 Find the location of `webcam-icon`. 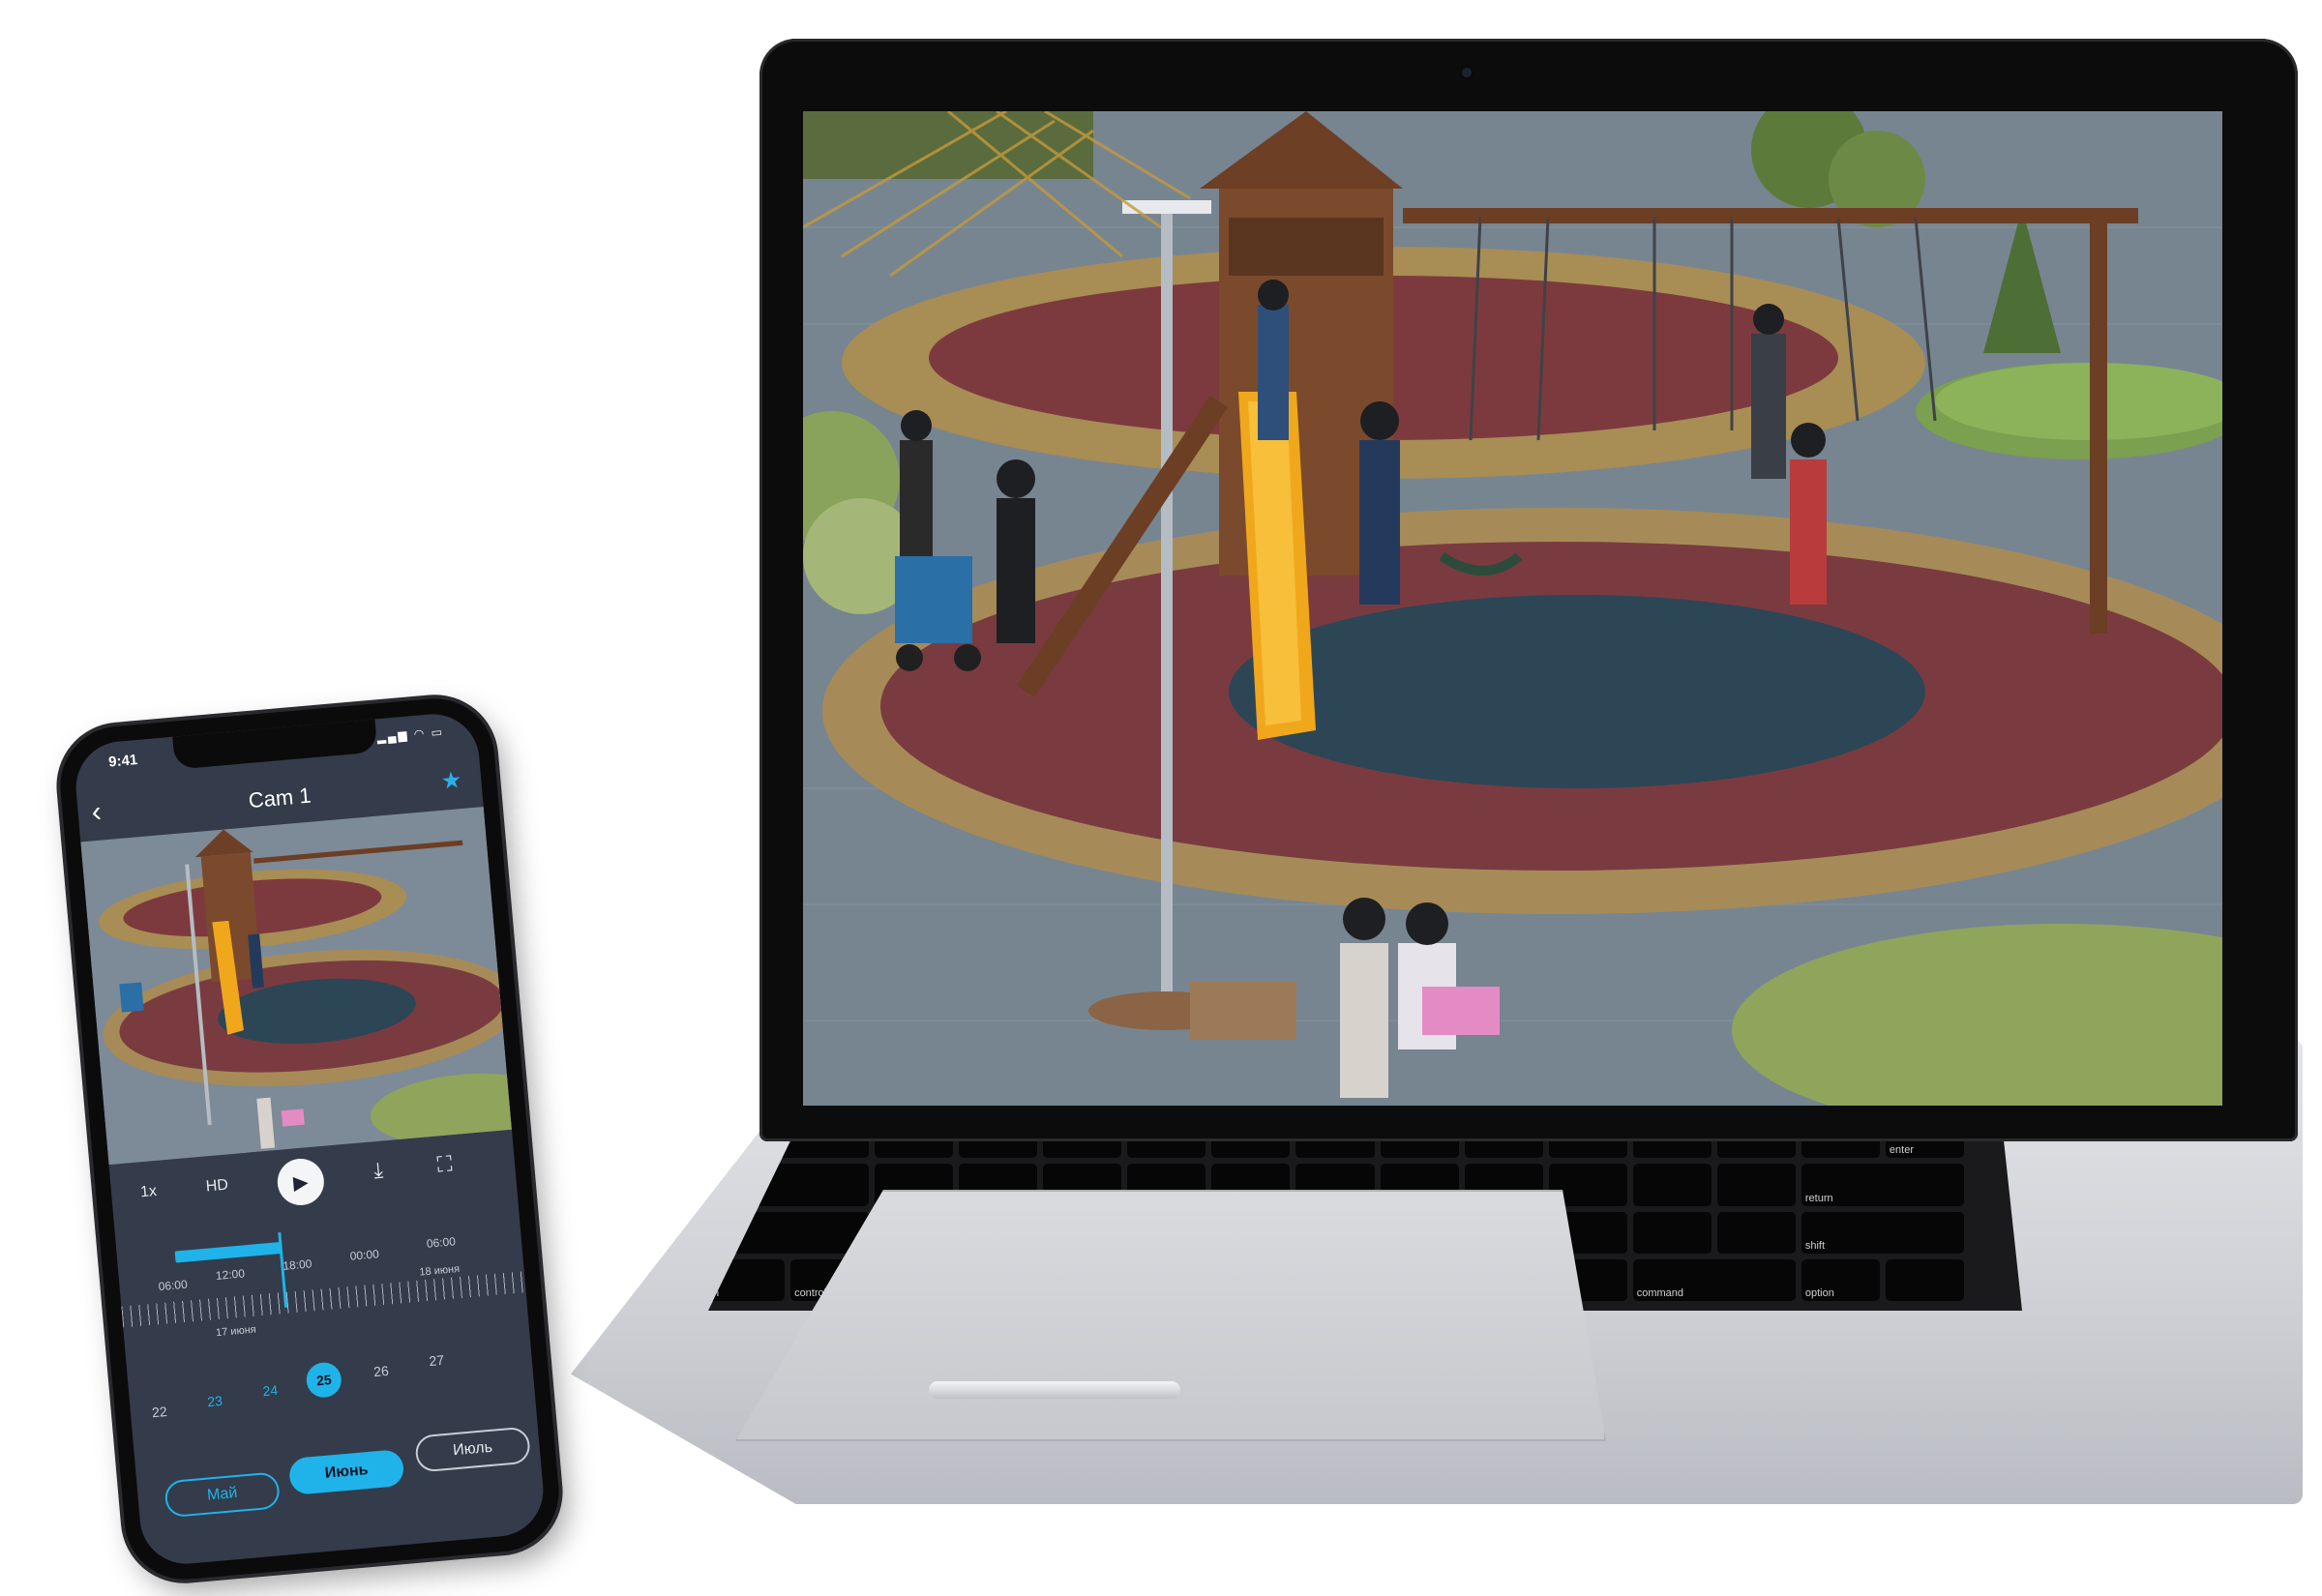

webcam-icon is located at coordinates (1467, 72).